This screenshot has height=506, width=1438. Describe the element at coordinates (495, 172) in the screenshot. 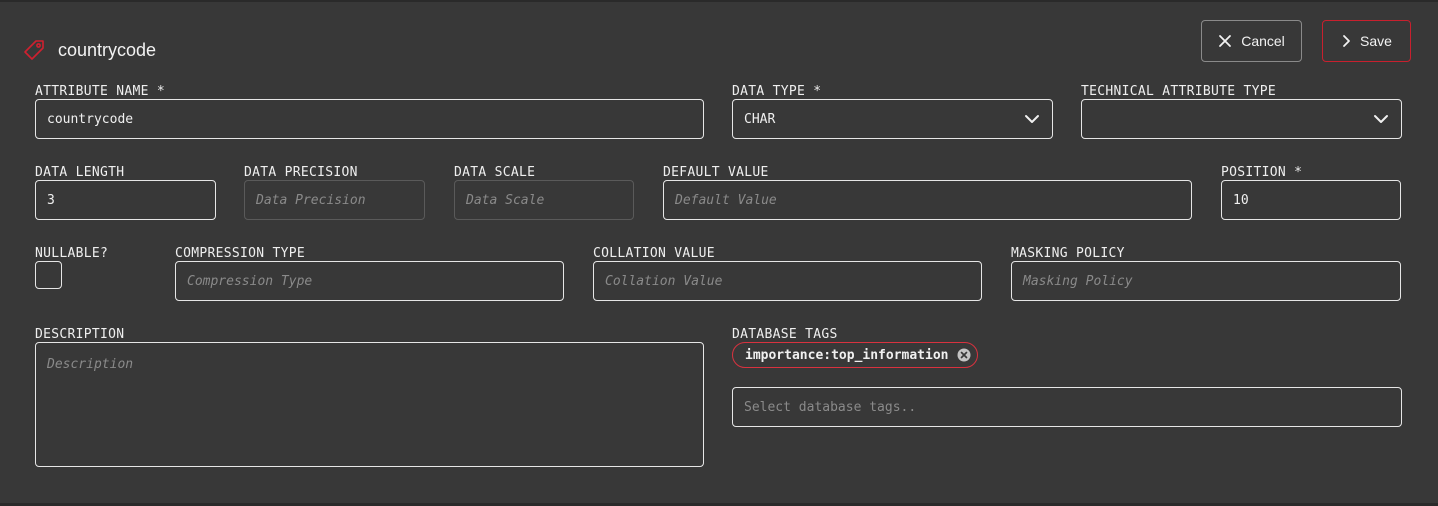

I see `data-scale-label: DATA SCALE` at that location.